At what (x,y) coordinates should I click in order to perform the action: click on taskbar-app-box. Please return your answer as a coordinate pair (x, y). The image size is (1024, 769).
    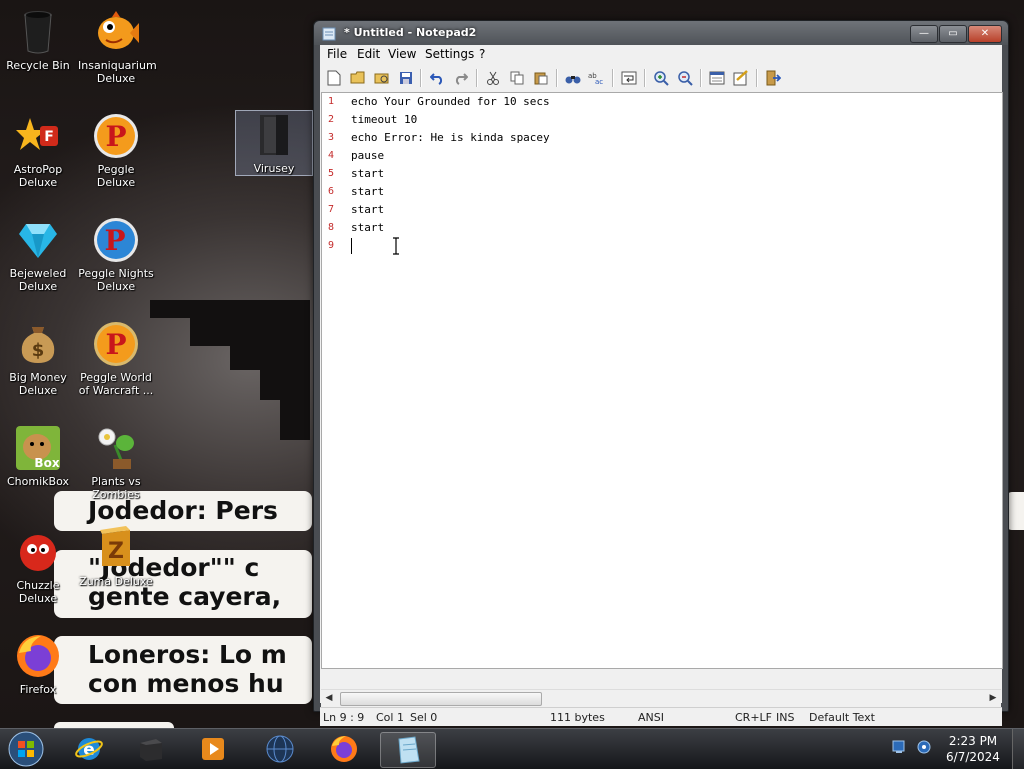
    Looking at the image, I should click on (151, 749).